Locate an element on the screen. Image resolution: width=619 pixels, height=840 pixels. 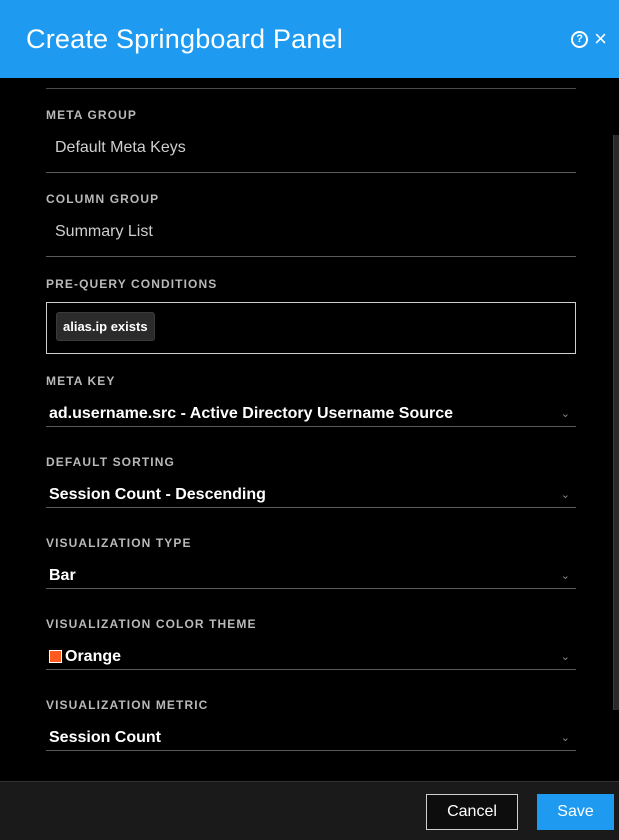
meta-group-value: Default Meta Keys is located at coordinates (120, 147).